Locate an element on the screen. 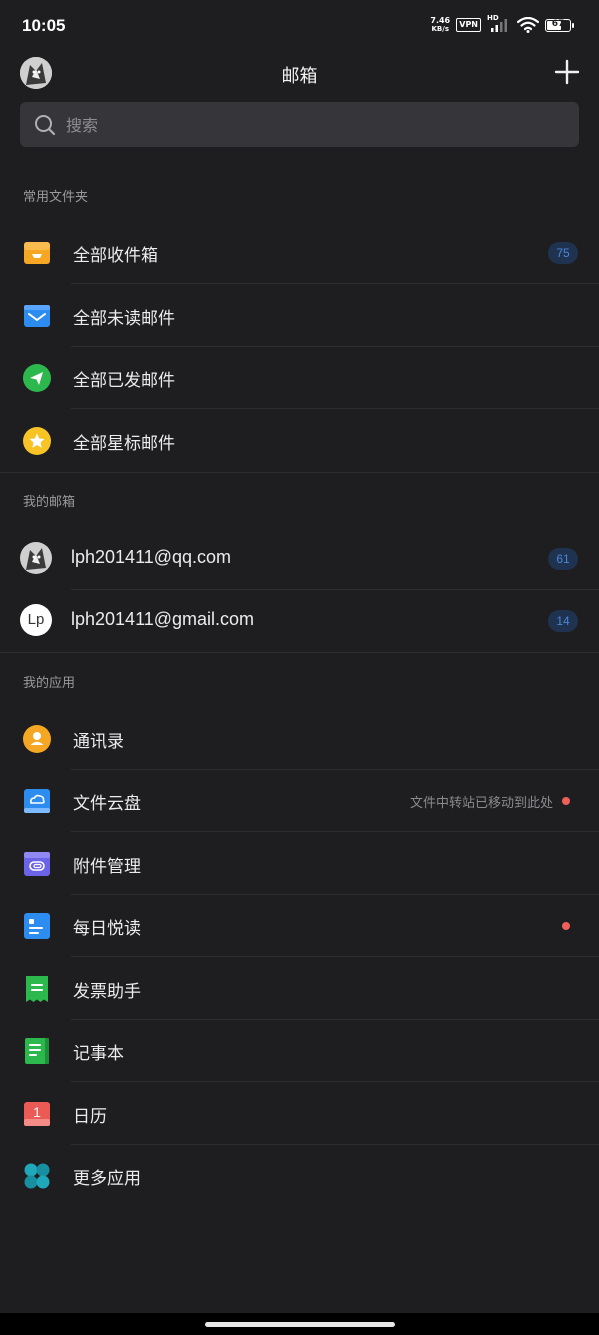 The image size is (599, 1335). star-icon is located at coordinates (37, 441).